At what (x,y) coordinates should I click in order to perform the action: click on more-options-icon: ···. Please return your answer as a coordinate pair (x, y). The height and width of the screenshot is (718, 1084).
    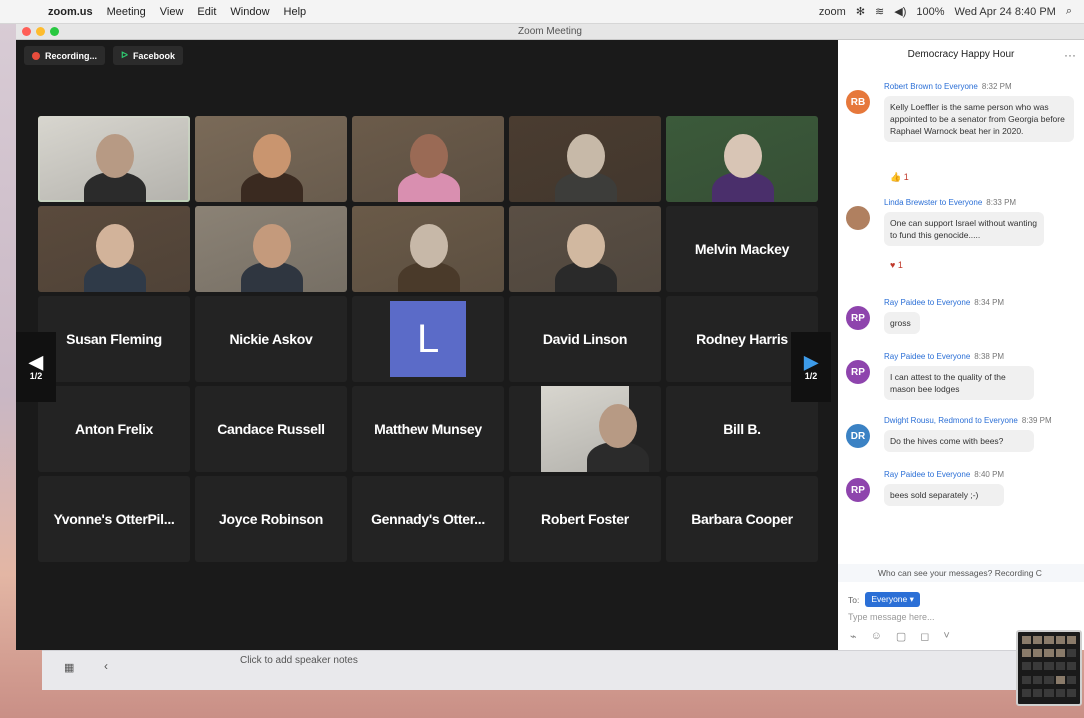
    Looking at the image, I should click on (1070, 55).